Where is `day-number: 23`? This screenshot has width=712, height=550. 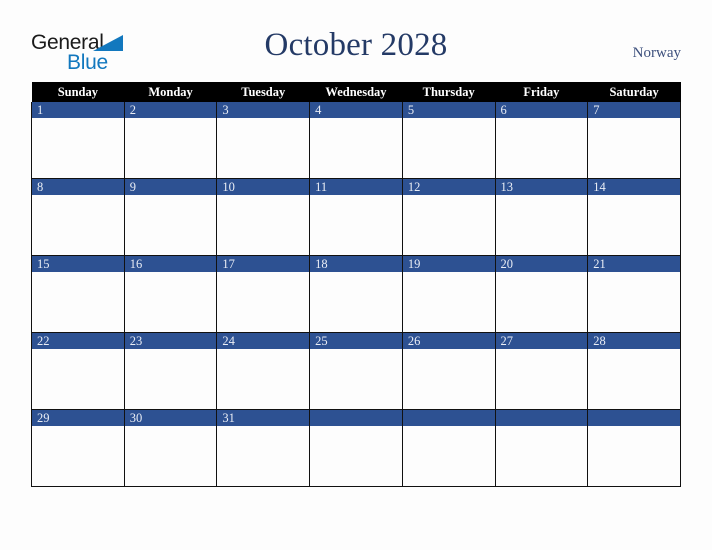 day-number: 23 is located at coordinates (170, 341).